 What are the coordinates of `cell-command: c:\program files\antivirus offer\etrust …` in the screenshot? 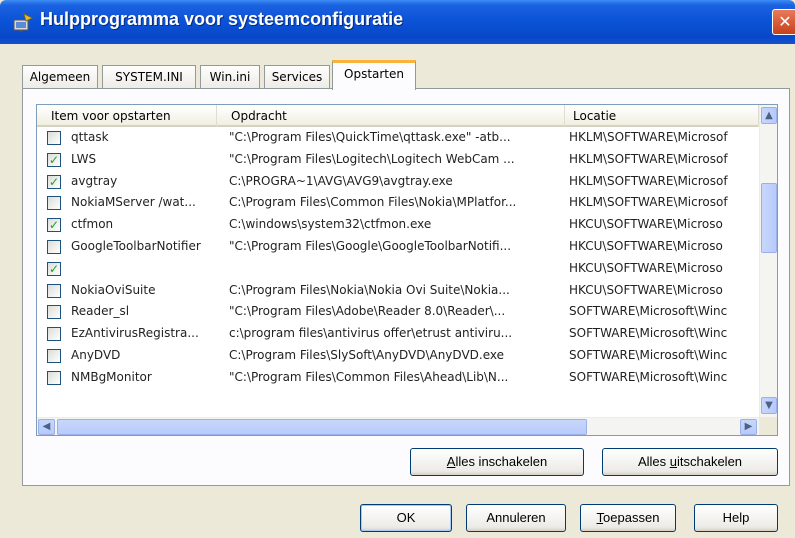 It's located at (371, 333).